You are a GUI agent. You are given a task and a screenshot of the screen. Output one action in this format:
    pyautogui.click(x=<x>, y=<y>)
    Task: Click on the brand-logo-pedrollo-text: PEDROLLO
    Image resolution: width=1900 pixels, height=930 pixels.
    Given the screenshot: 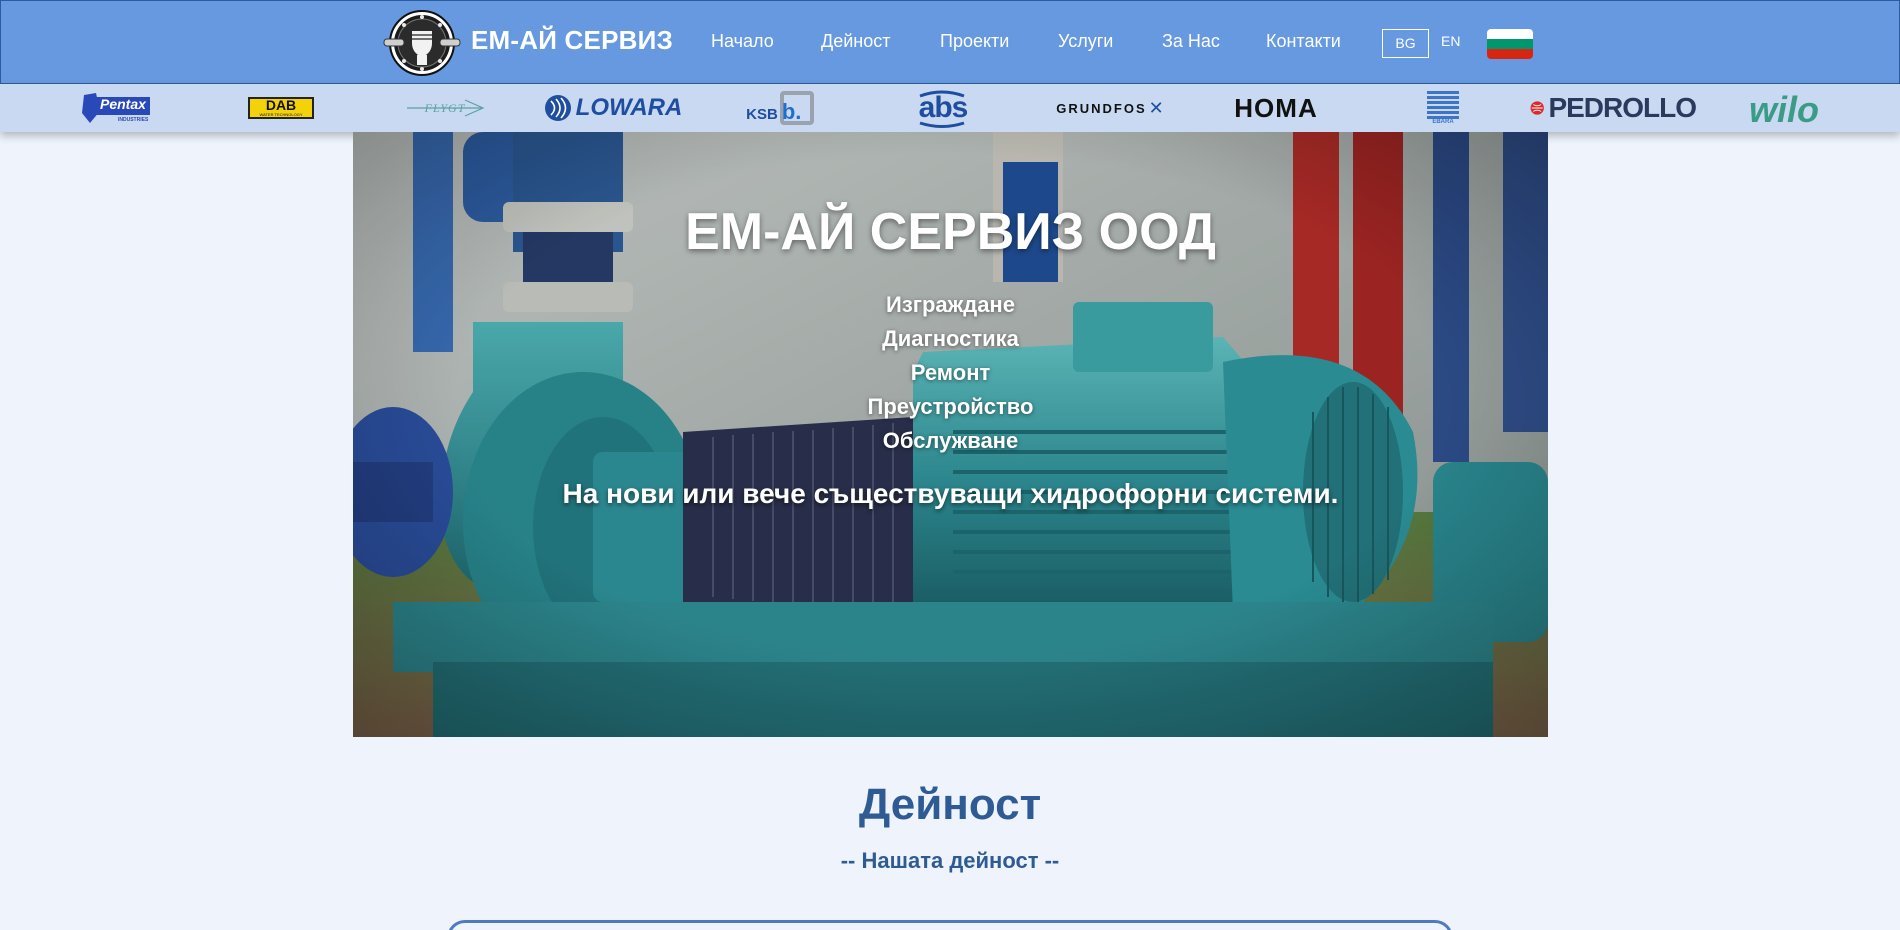 What is the action you would take?
    pyautogui.click(x=1622, y=107)
    